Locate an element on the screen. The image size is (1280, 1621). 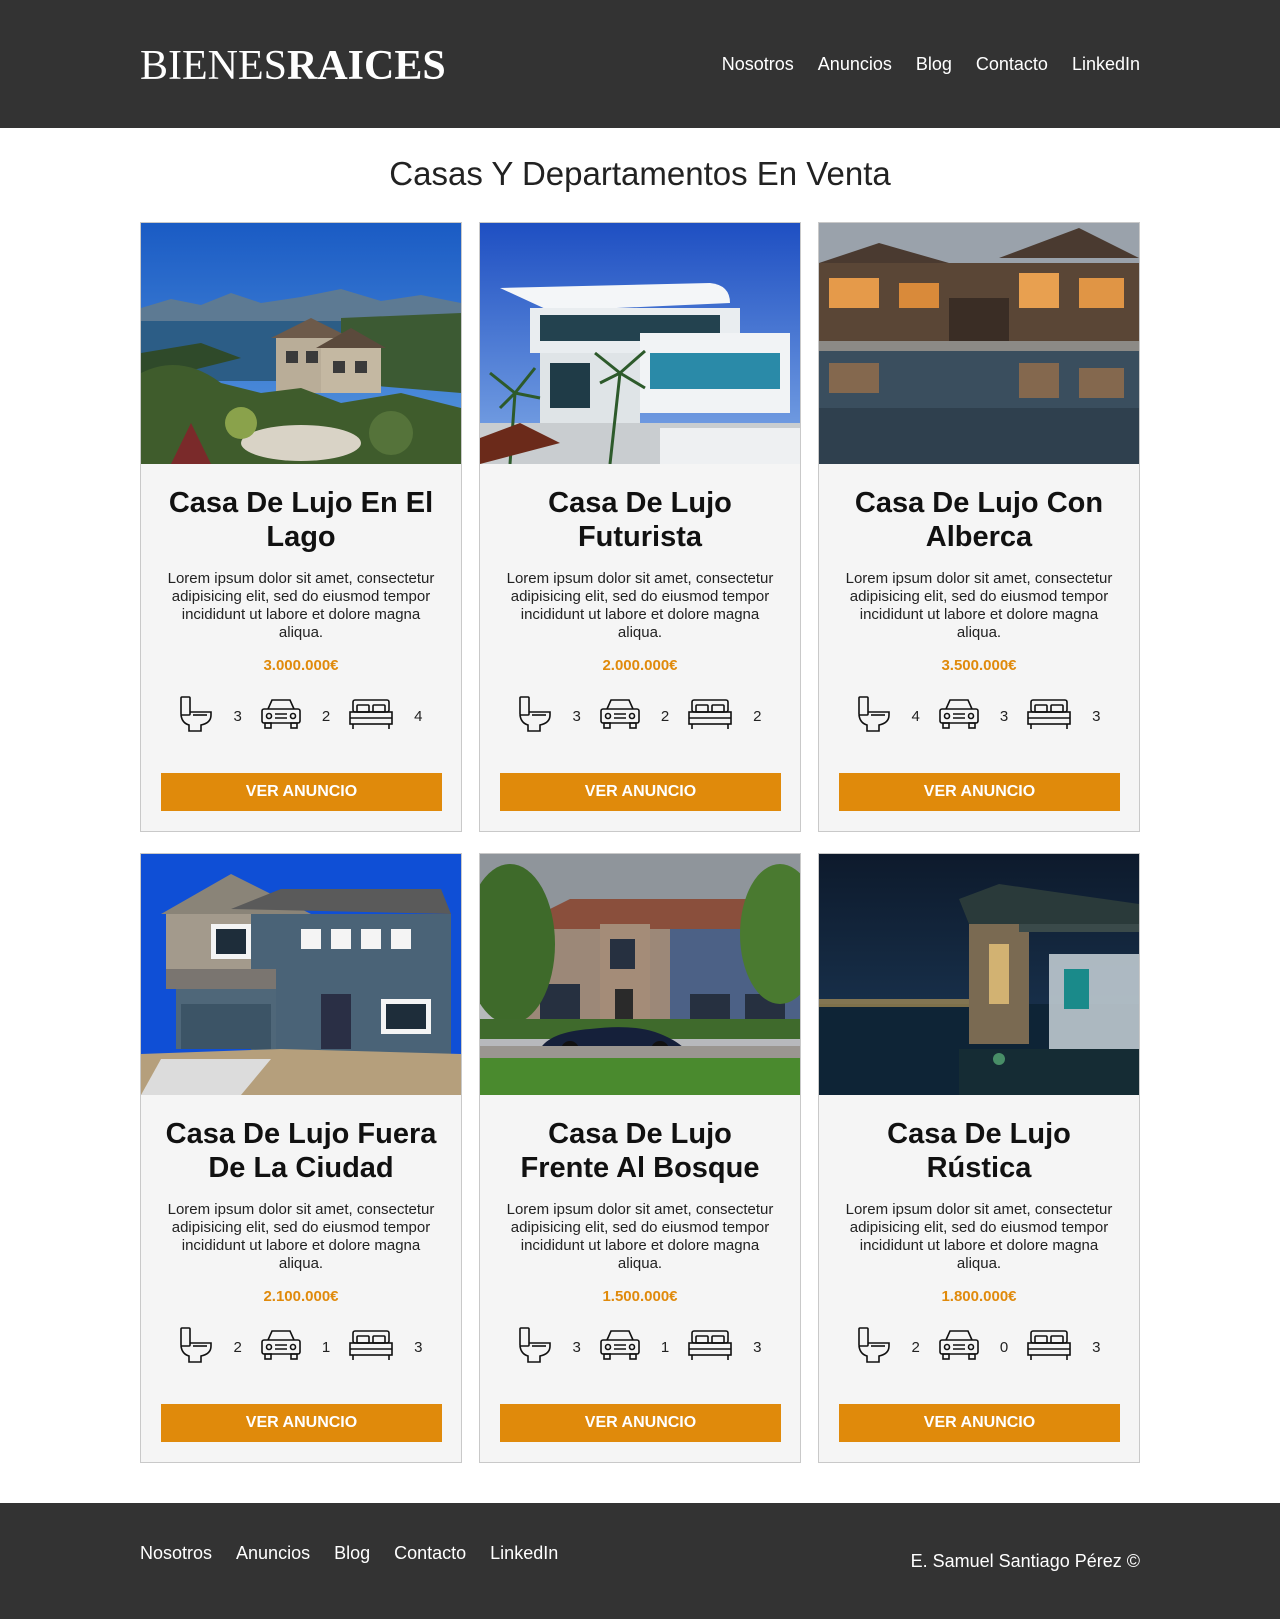
nav-link-contacto: Contacto is located at coordinates (1012, 64).